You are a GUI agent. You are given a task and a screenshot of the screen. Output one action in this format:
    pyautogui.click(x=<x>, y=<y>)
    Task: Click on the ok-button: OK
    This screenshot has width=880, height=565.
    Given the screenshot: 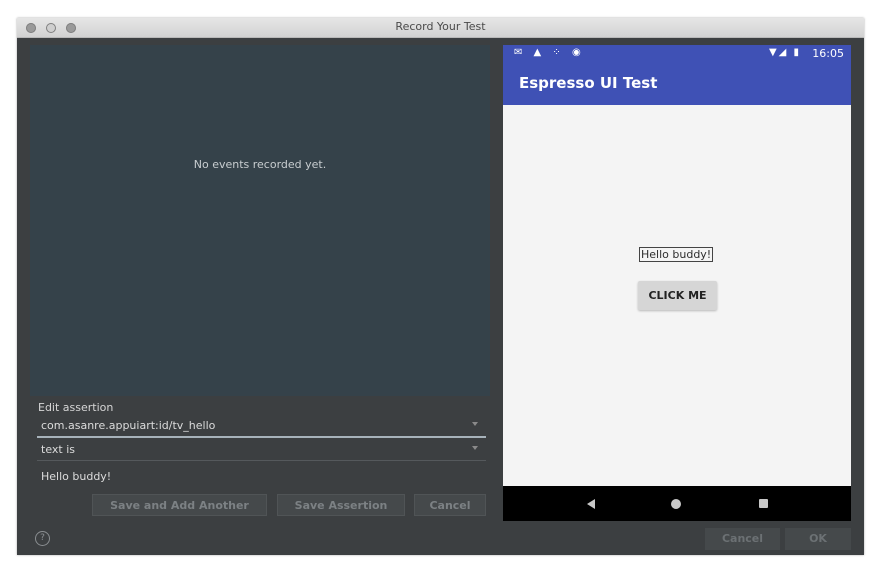 What is the action you would take?
    pyautogui.click(x=818, y=539)
    